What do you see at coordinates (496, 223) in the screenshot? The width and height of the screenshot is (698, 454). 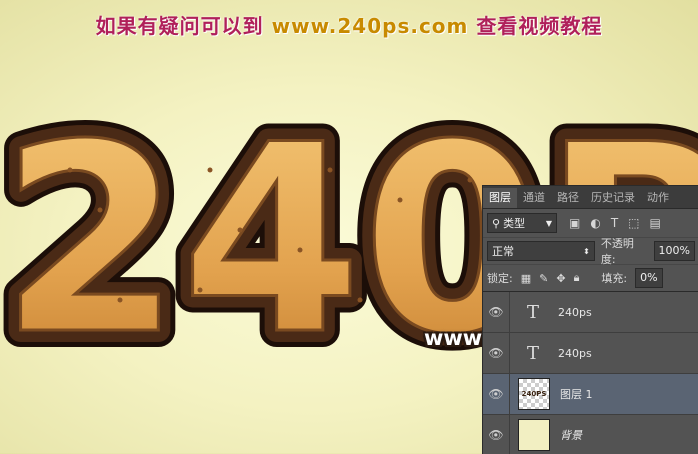 I see `search-icon: ⚲` at bounding box center [496, 223].